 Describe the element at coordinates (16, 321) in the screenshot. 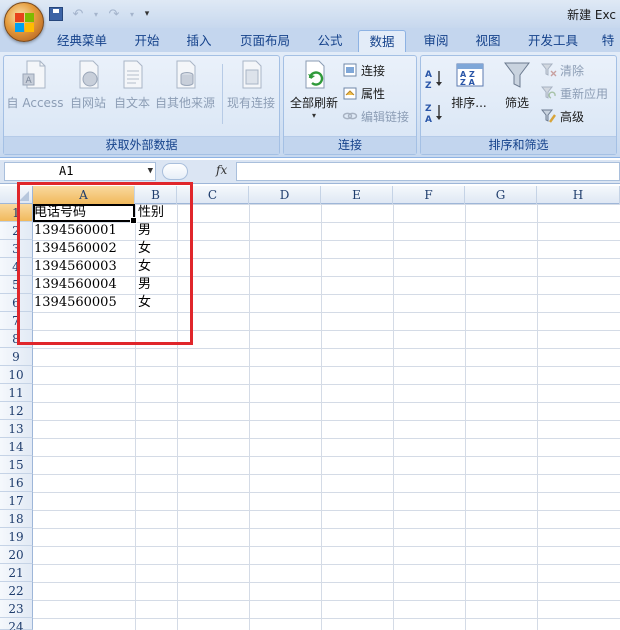

I see `row-header-7: 7` at that location.